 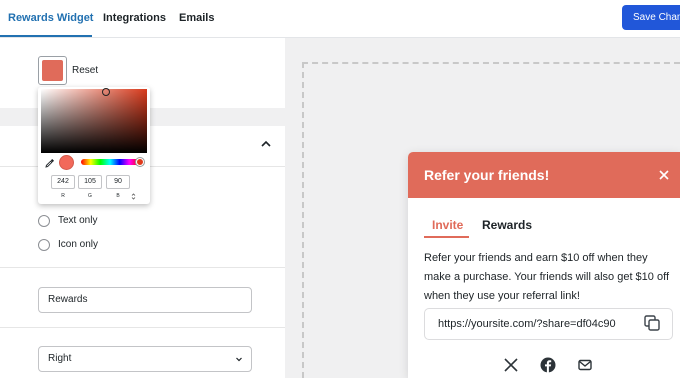 I want to click on chevron-down-icon, so click(x=239, y=359).